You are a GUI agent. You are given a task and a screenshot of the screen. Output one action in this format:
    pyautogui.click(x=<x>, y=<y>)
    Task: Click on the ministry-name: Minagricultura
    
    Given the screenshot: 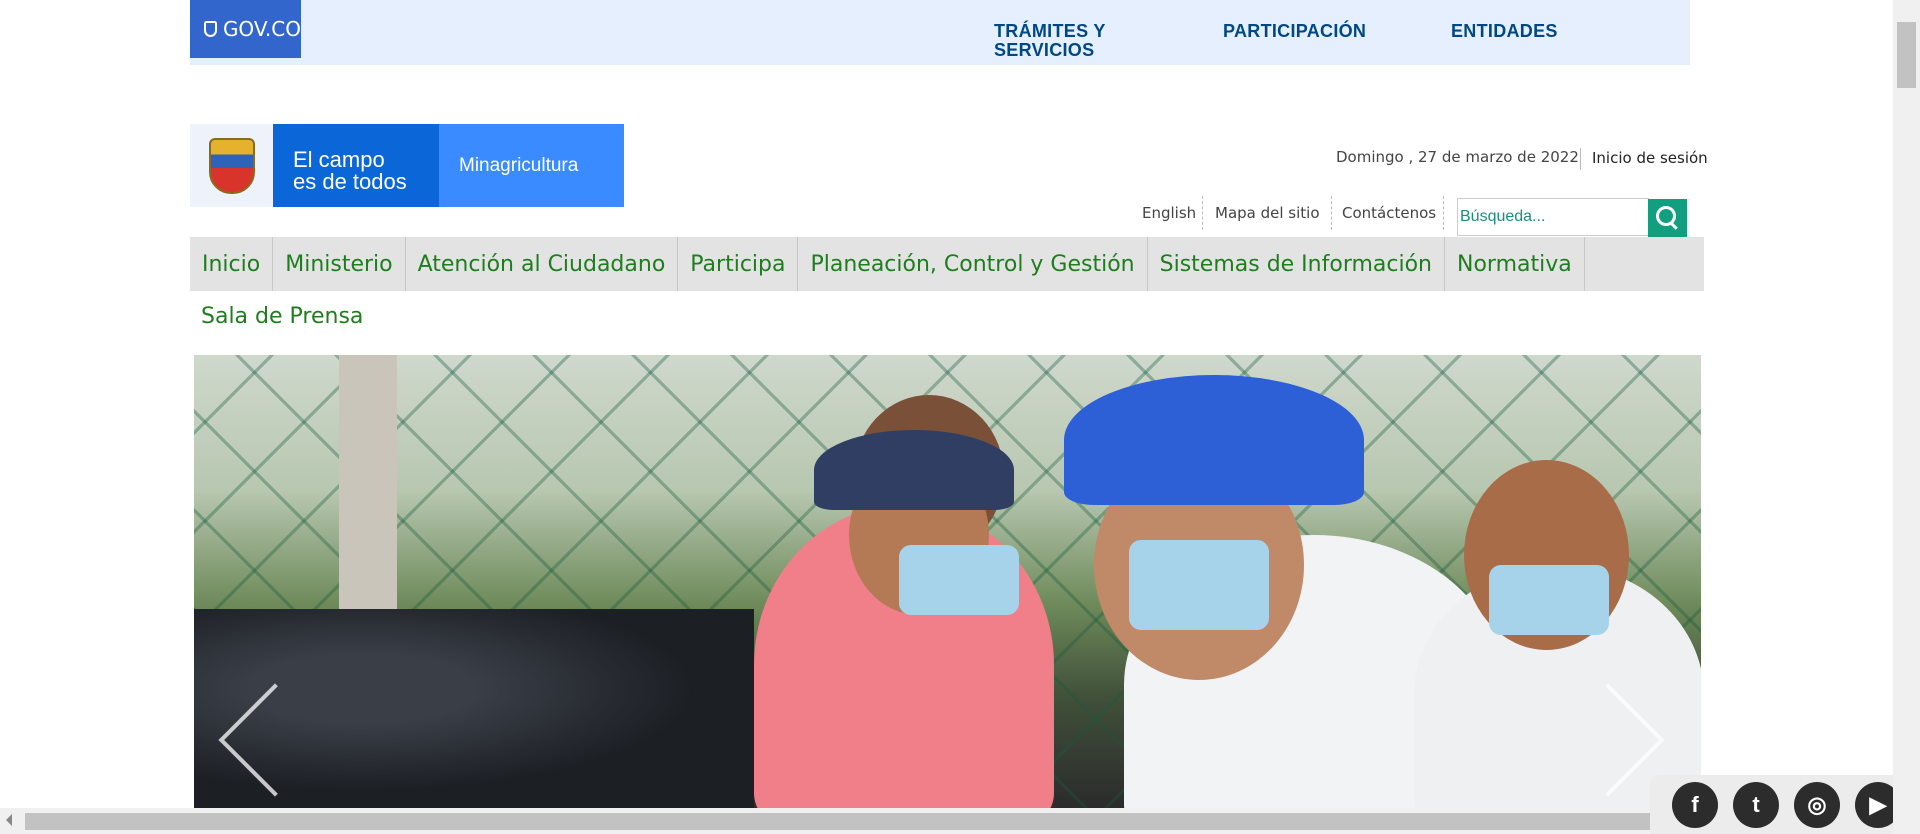 What is the action you would take?
    pyautogui.click(x=531, y=165)
    